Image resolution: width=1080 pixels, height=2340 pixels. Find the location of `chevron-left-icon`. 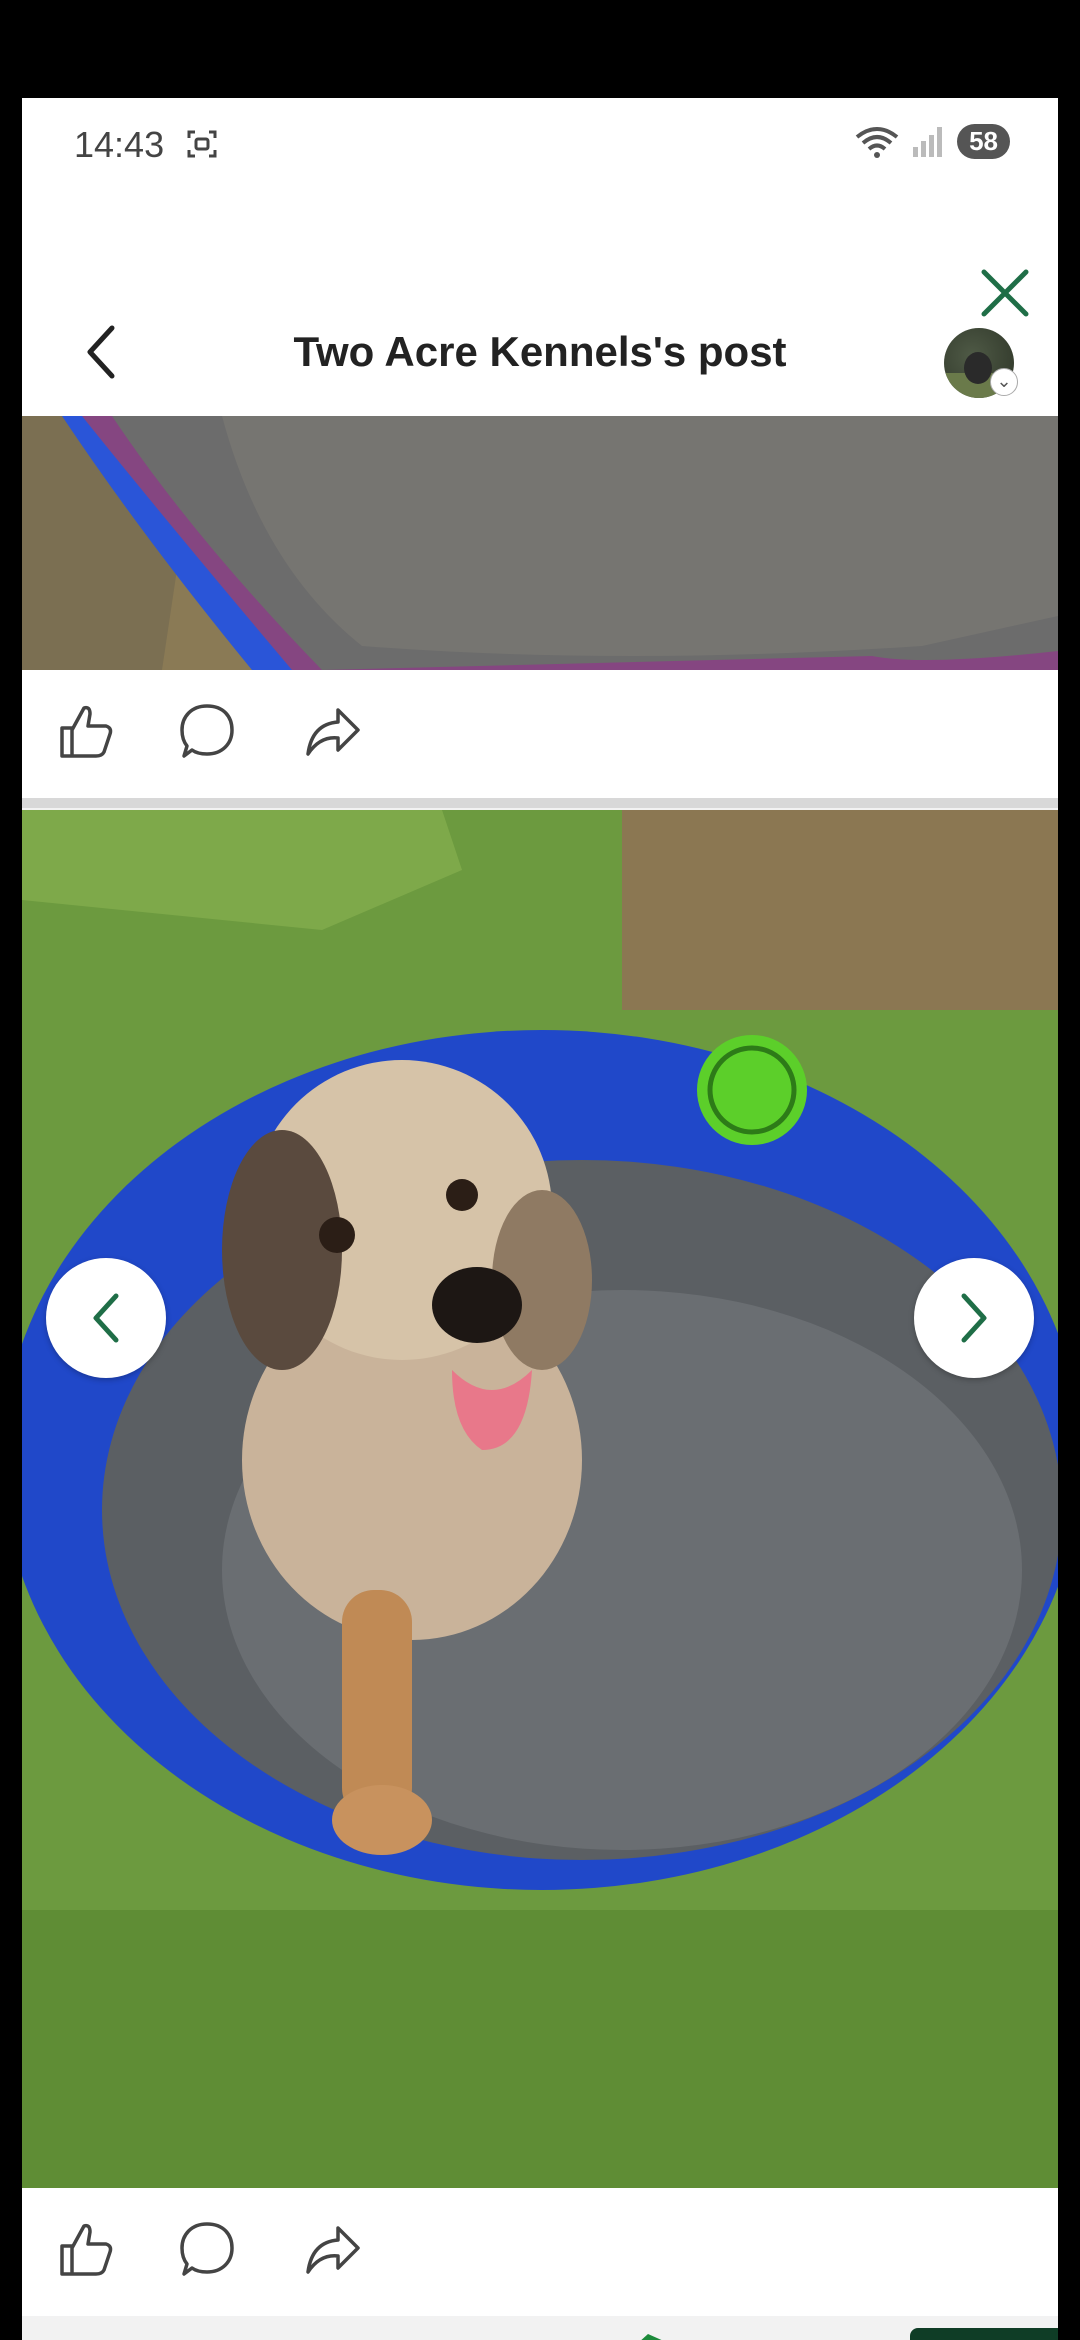

chevron-left-icon is located at coordinates (106, 1318).